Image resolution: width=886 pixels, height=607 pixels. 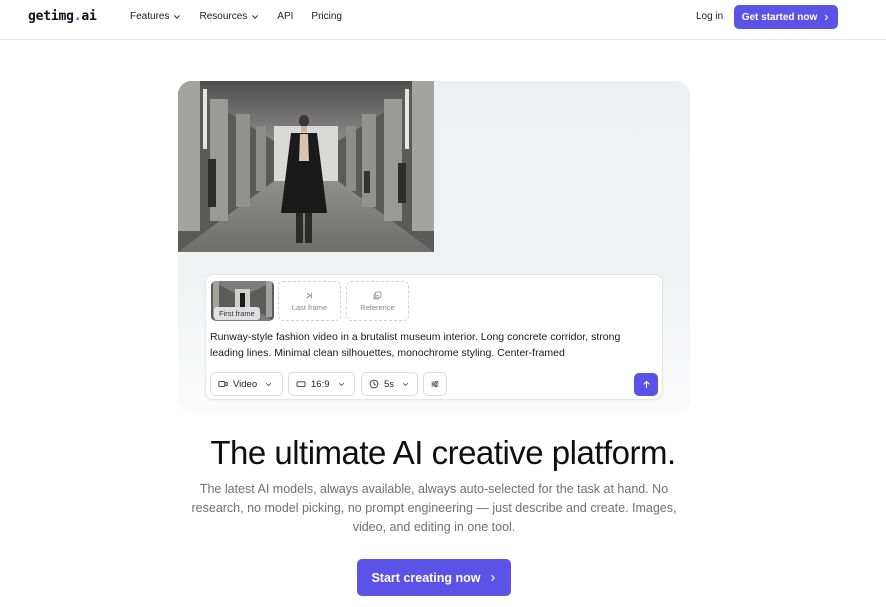 I want to click on aspect-ratio-icon, so click(x=301, y=384).